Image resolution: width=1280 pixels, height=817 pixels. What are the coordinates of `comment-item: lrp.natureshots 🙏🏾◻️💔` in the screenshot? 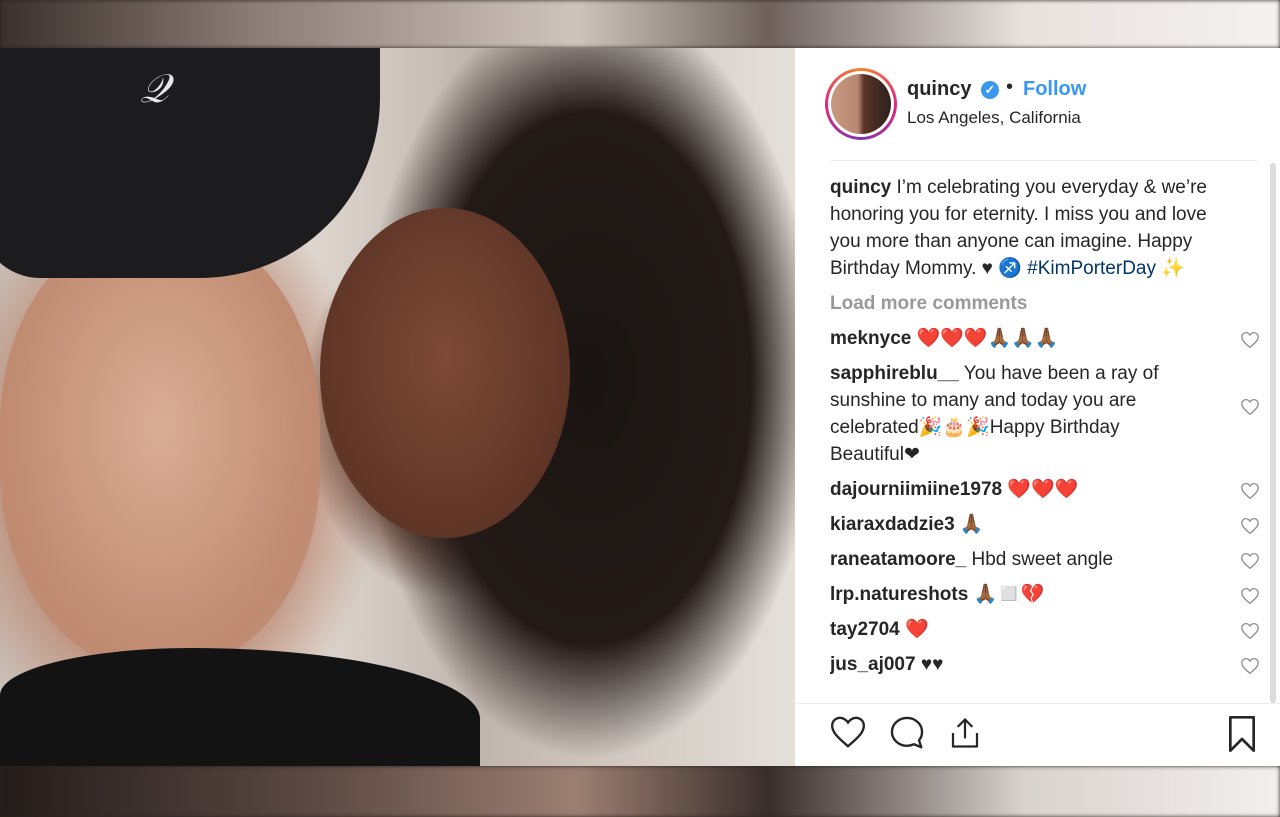 It's located at (1045, 594).